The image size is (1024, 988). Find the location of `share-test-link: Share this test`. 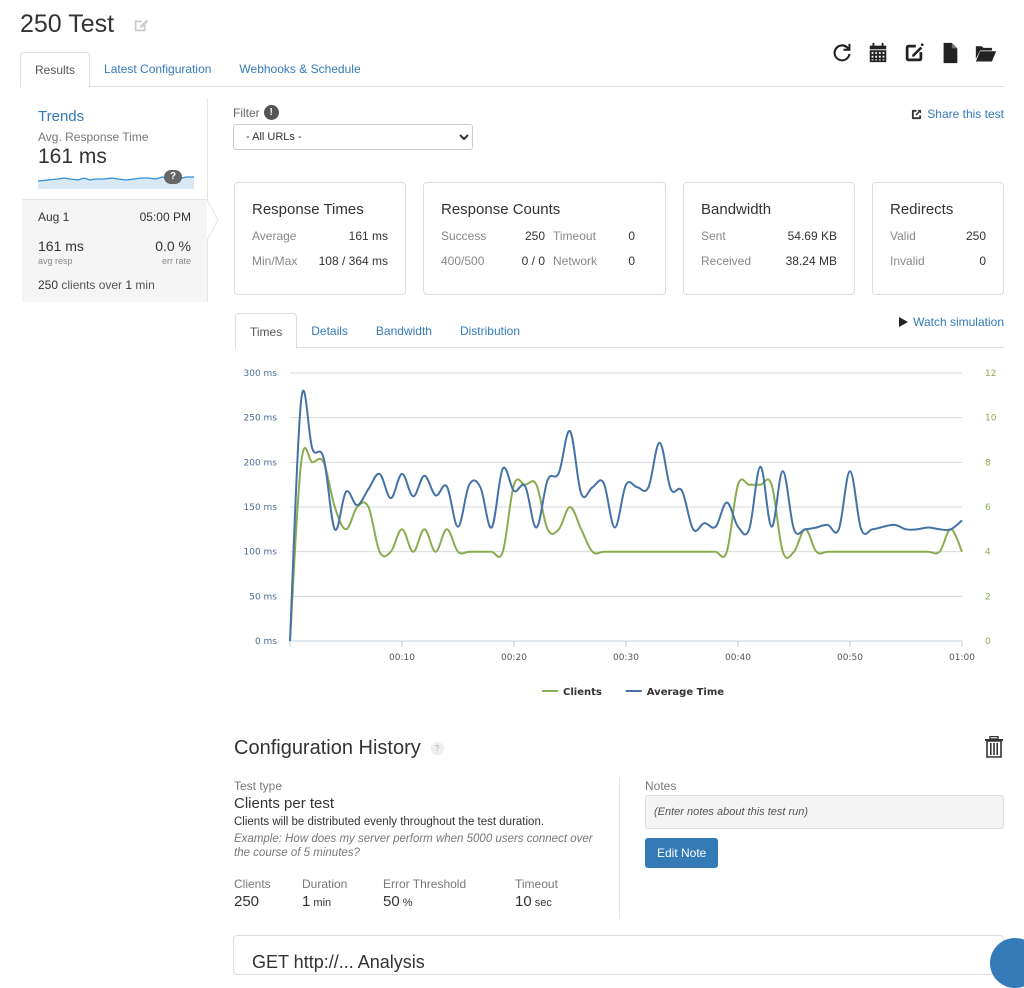

share-test-link: Share this test is located at coordinates (957, 114).